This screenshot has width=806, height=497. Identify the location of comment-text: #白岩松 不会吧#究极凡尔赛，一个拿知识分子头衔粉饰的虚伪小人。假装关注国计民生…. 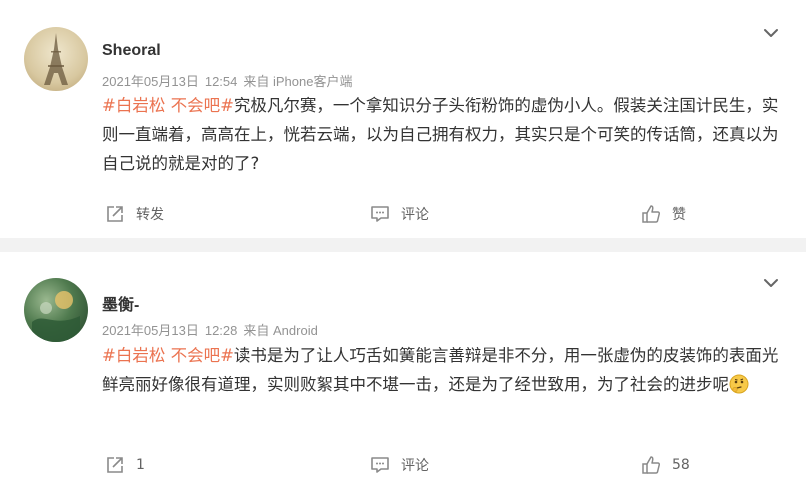
(442, 134).